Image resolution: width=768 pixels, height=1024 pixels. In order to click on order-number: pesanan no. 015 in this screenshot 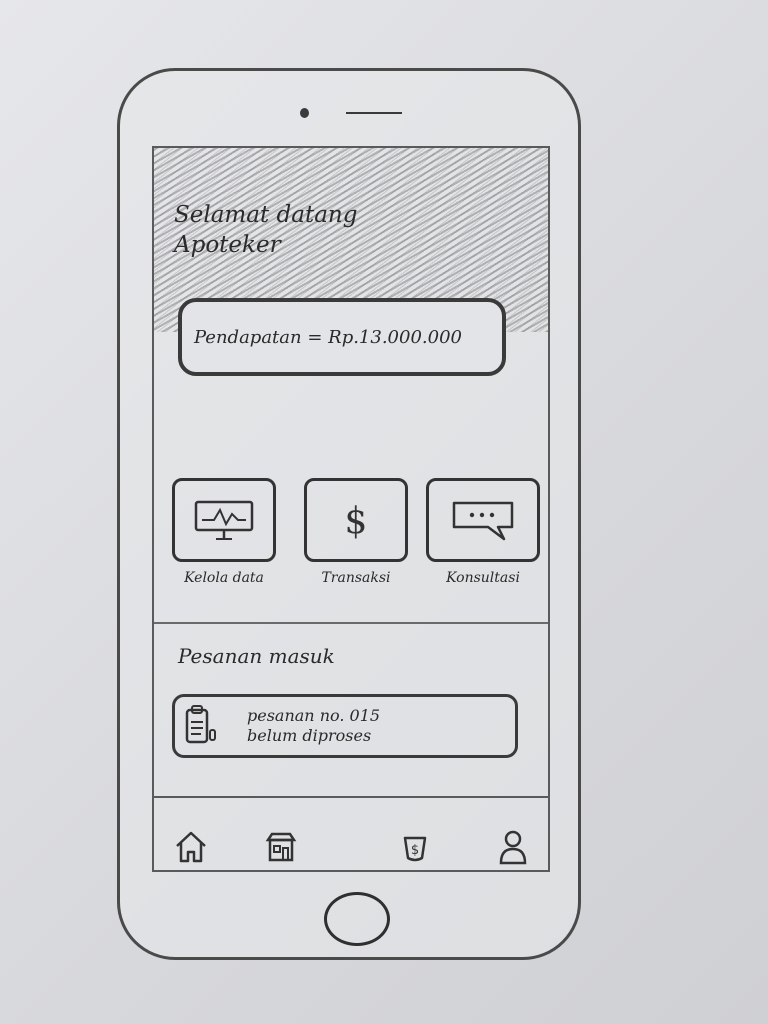, I will do `click(314, 715)`.